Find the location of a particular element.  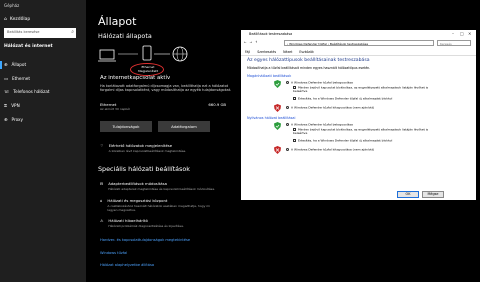

sidebar-item-telefonos: ☏ Telefonos hálózat is located at coordinates (27, 91).